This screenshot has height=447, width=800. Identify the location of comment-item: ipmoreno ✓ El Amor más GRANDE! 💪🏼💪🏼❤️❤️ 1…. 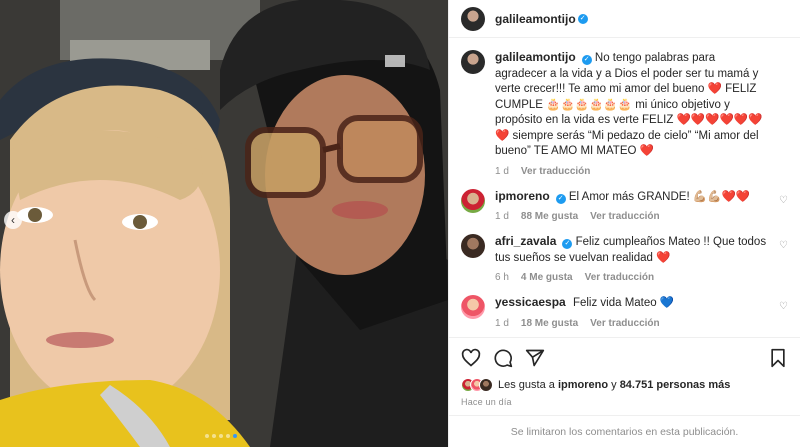
(624, 205).